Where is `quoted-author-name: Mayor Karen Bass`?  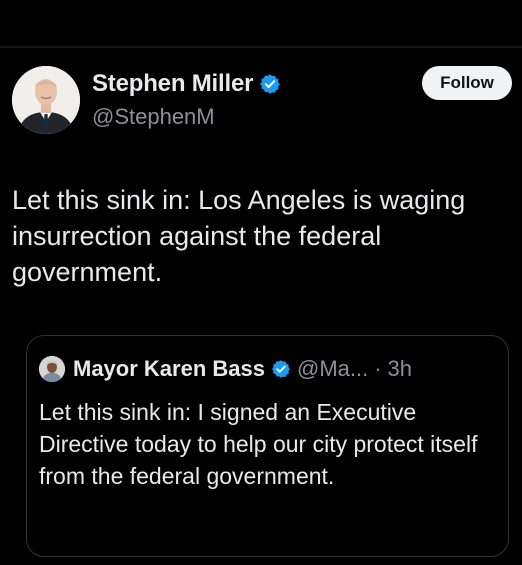 quoted-author-name: Mayor Karen Bass is located at coordinates (169, 369).